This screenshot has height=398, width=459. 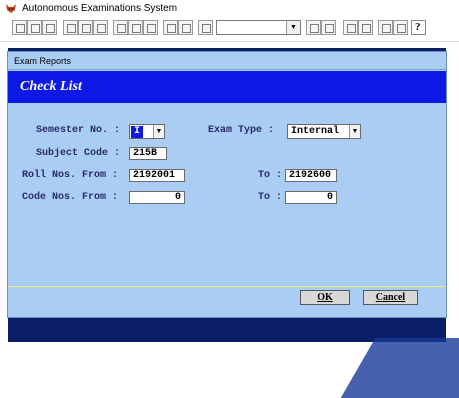 What do you see at coordinates (150, 27) in the screenshot?
I see `paste-icon` at bounding box center [150, 27].